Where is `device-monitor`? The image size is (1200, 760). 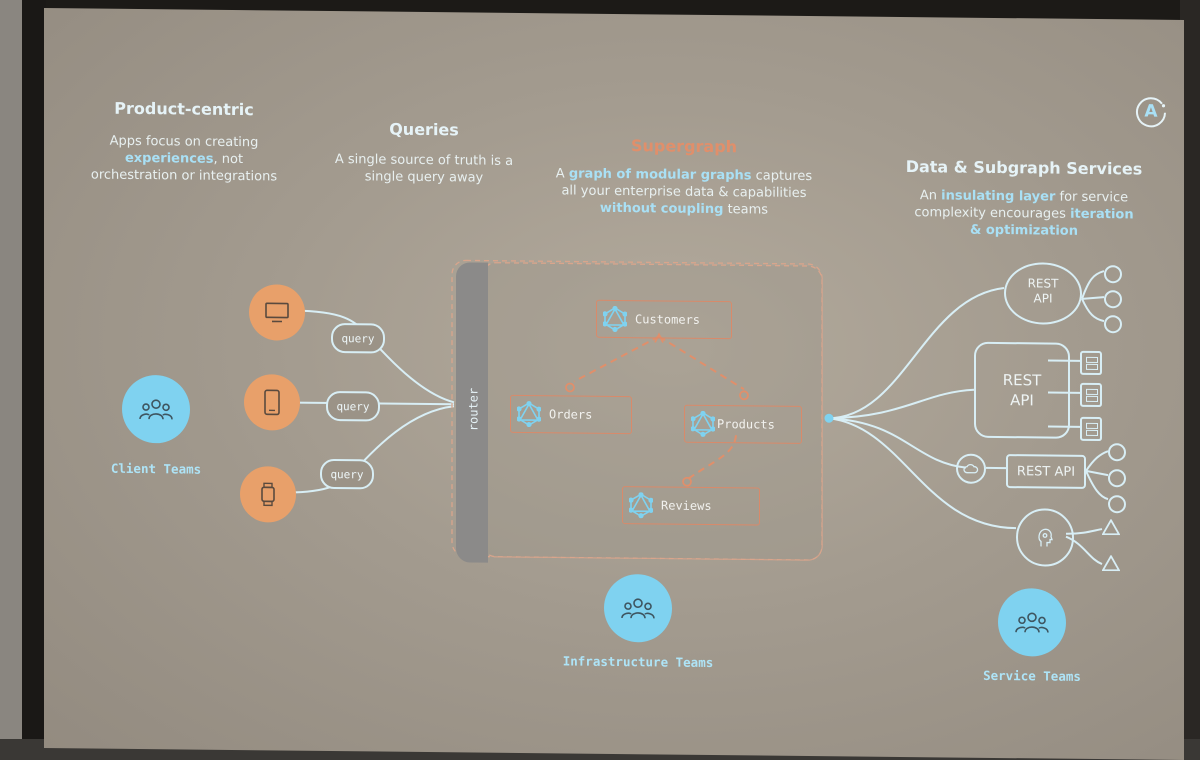 device-monitor is located at coordinates (277, 312).